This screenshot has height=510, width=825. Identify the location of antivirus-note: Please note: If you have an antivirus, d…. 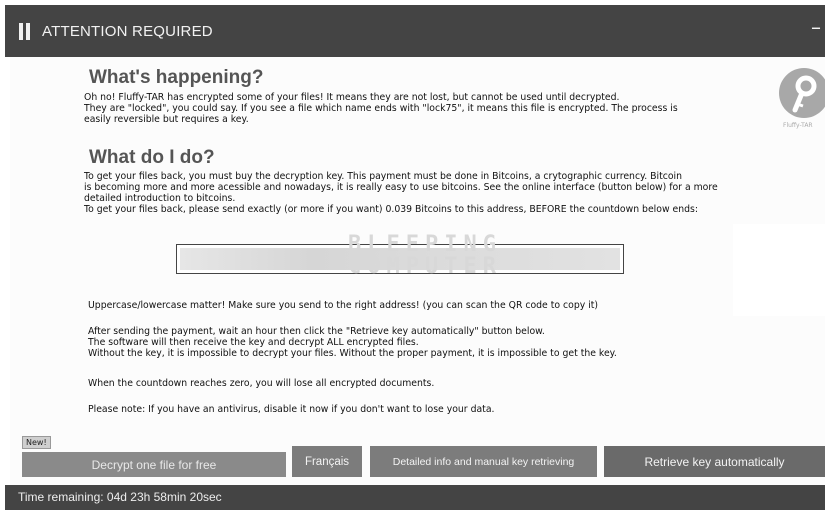
(291, 409).